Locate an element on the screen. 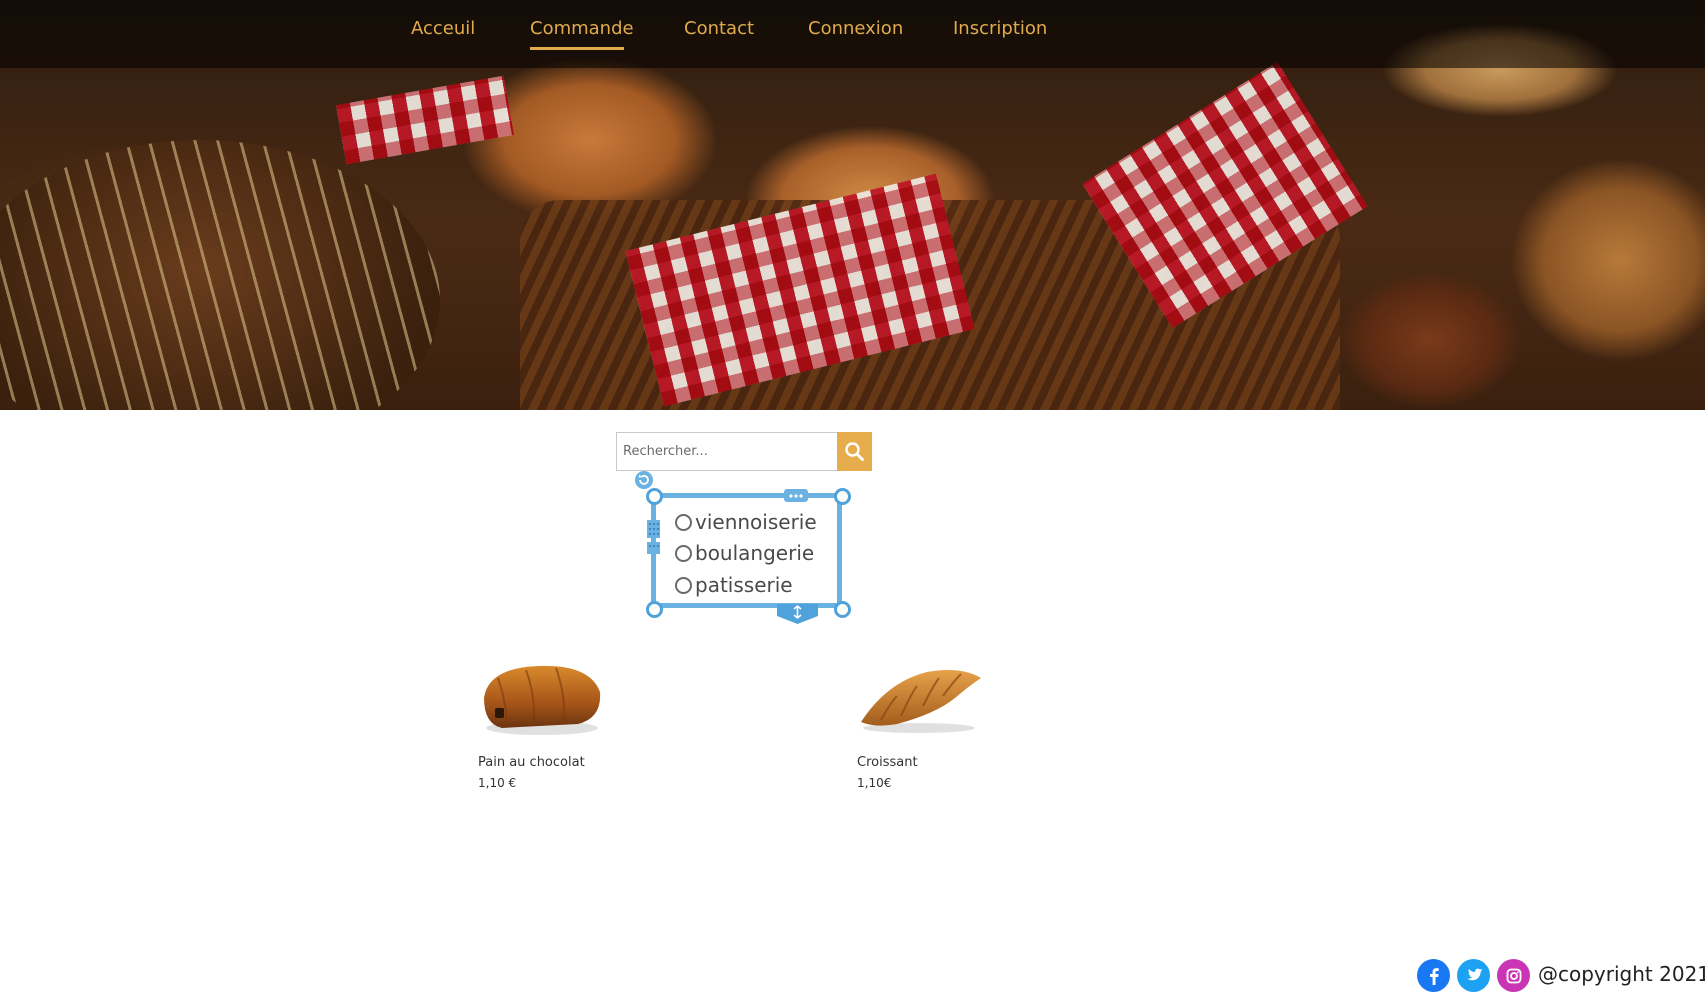  grip-icon is located at coordinates (653, 537).